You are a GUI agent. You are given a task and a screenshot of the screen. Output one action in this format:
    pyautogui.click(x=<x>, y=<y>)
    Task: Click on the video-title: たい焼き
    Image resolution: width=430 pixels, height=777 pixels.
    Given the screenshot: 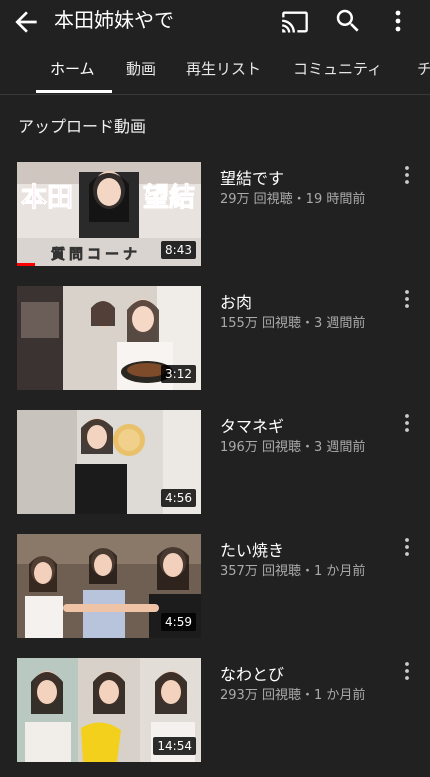 What is the action you would take?
    pyautogui.click(x=252, y=549)
    